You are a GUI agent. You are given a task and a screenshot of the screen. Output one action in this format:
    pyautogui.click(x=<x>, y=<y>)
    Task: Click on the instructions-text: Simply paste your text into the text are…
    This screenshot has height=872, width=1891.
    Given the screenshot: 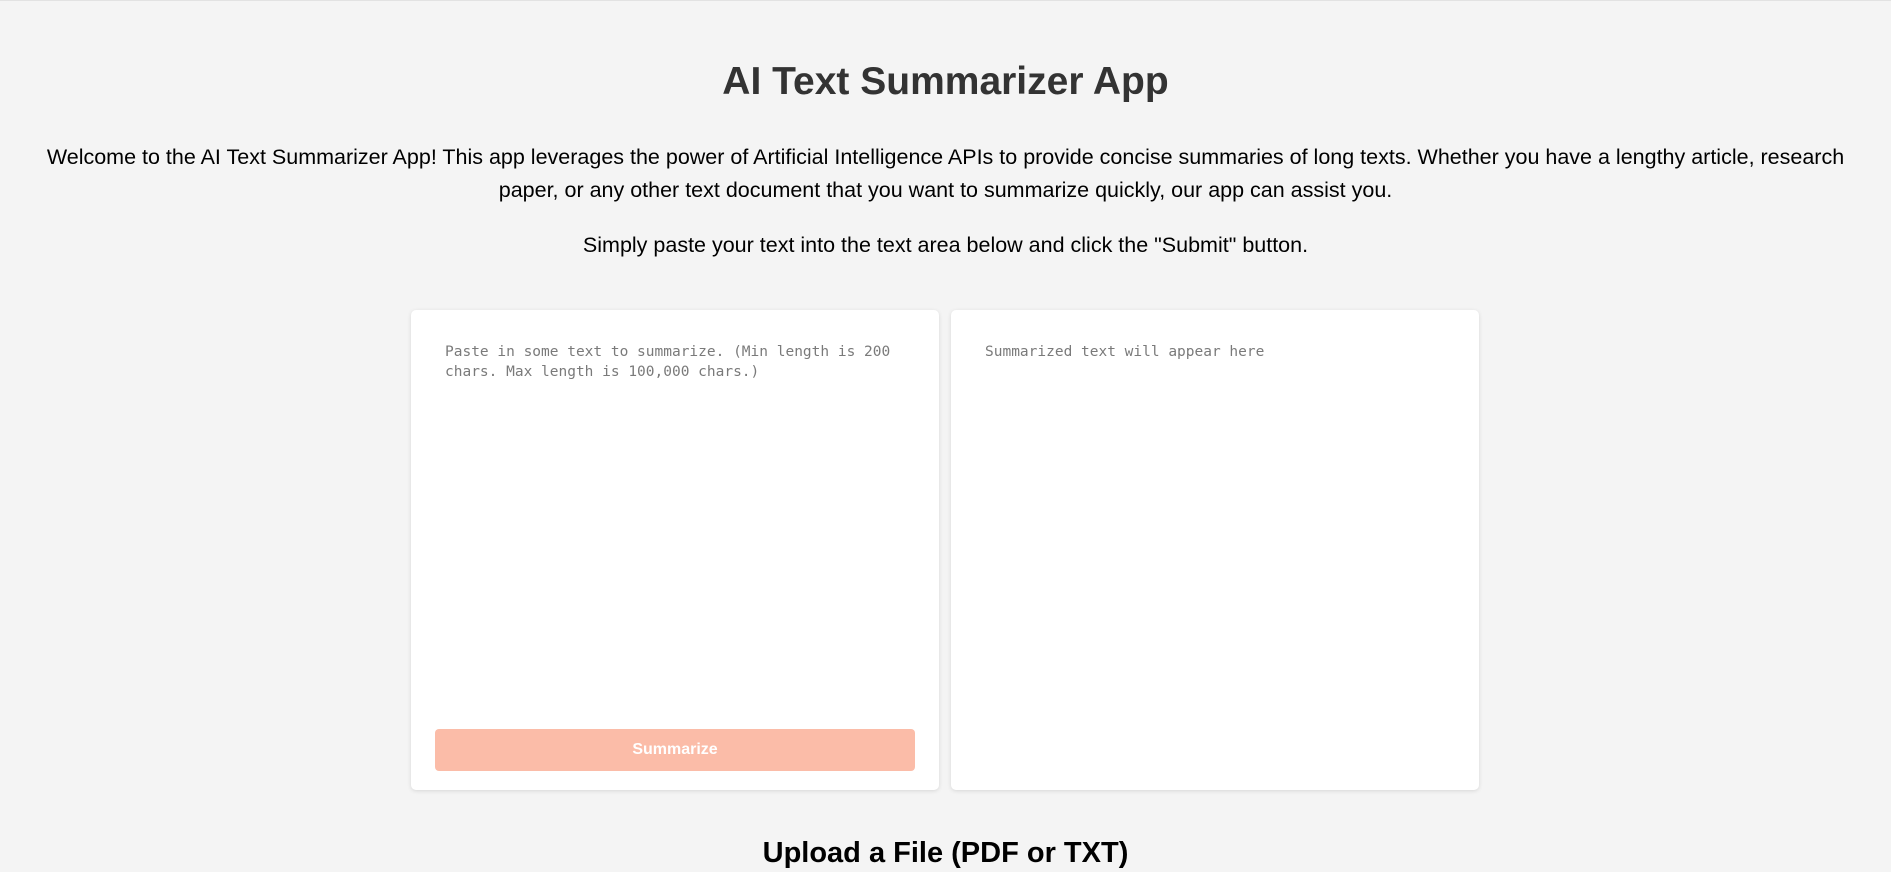 What is the action you would take?
    pyautogui.click(x=945, y=245)
    